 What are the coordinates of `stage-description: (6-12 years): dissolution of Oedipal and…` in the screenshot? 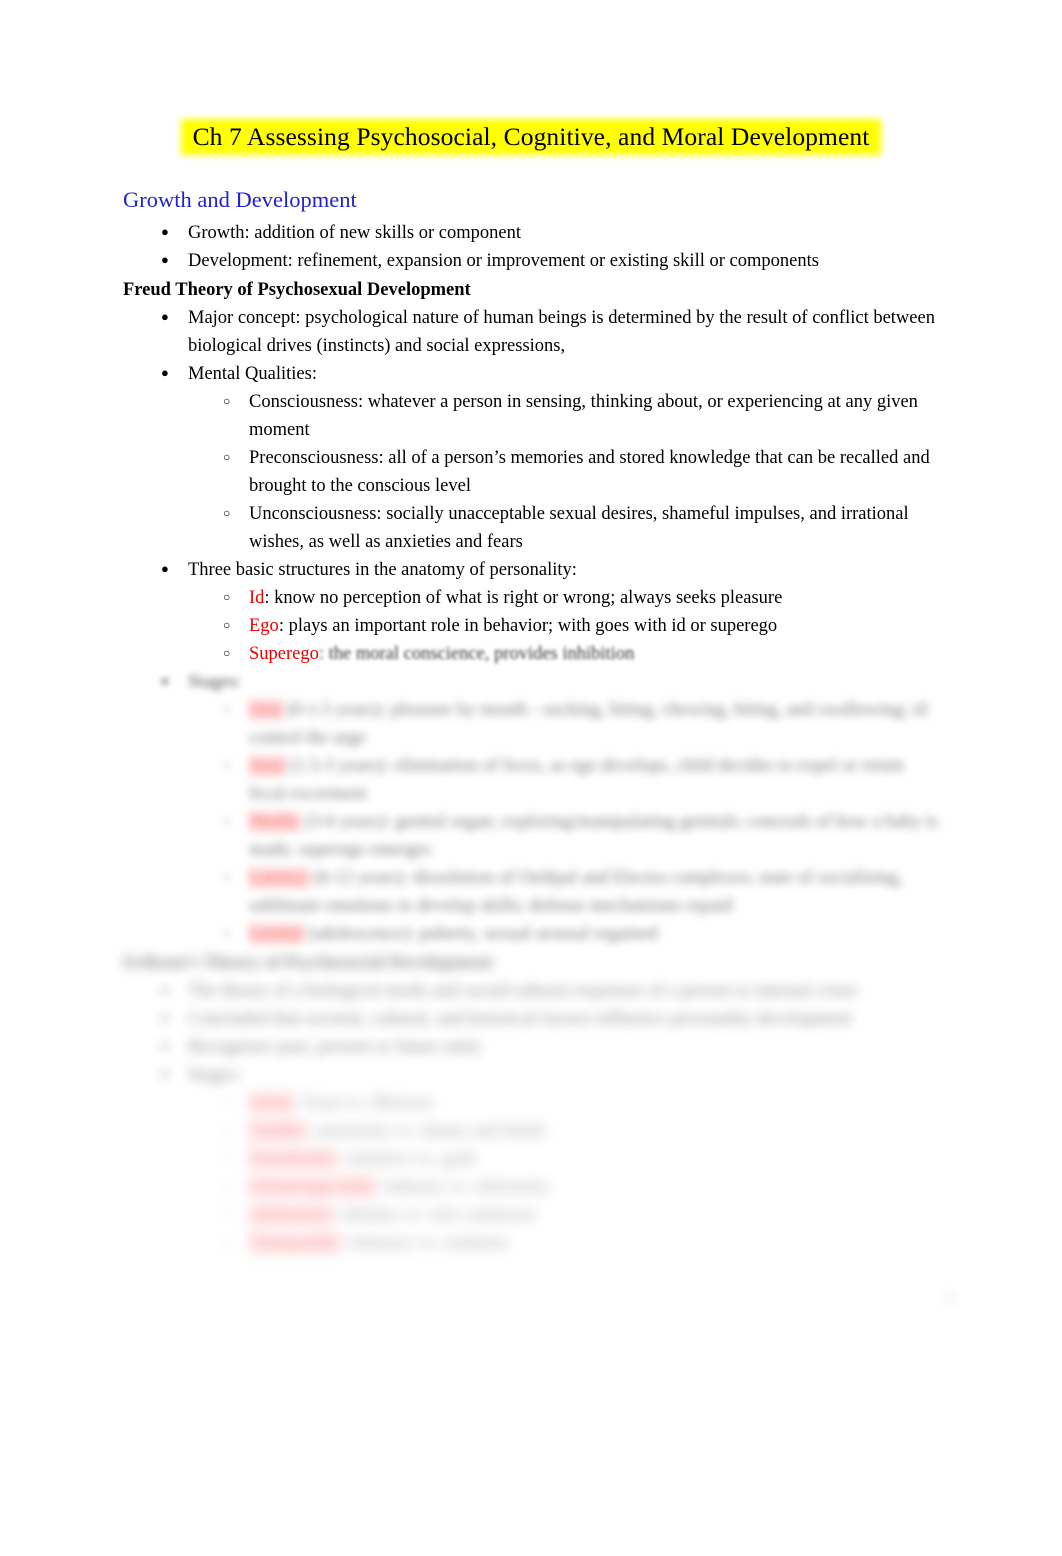 It's located at (576, 892).